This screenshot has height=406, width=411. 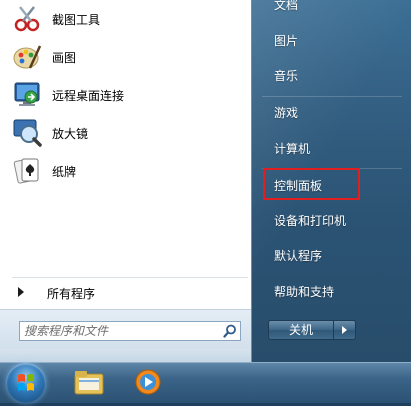 I want to click on divider, so click(x=130, y=277).